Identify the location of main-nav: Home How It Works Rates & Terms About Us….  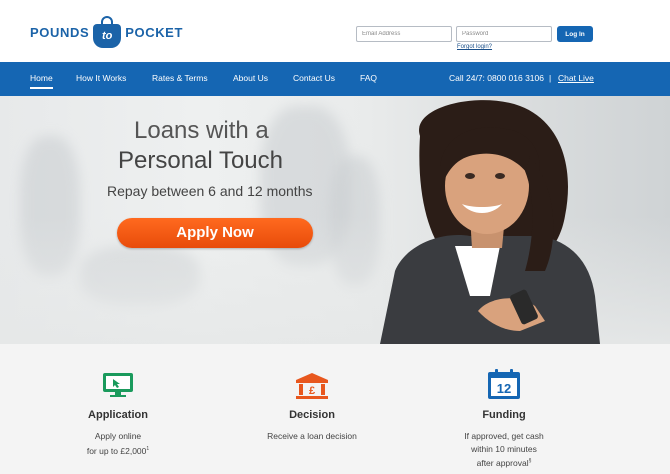
(335, 79).